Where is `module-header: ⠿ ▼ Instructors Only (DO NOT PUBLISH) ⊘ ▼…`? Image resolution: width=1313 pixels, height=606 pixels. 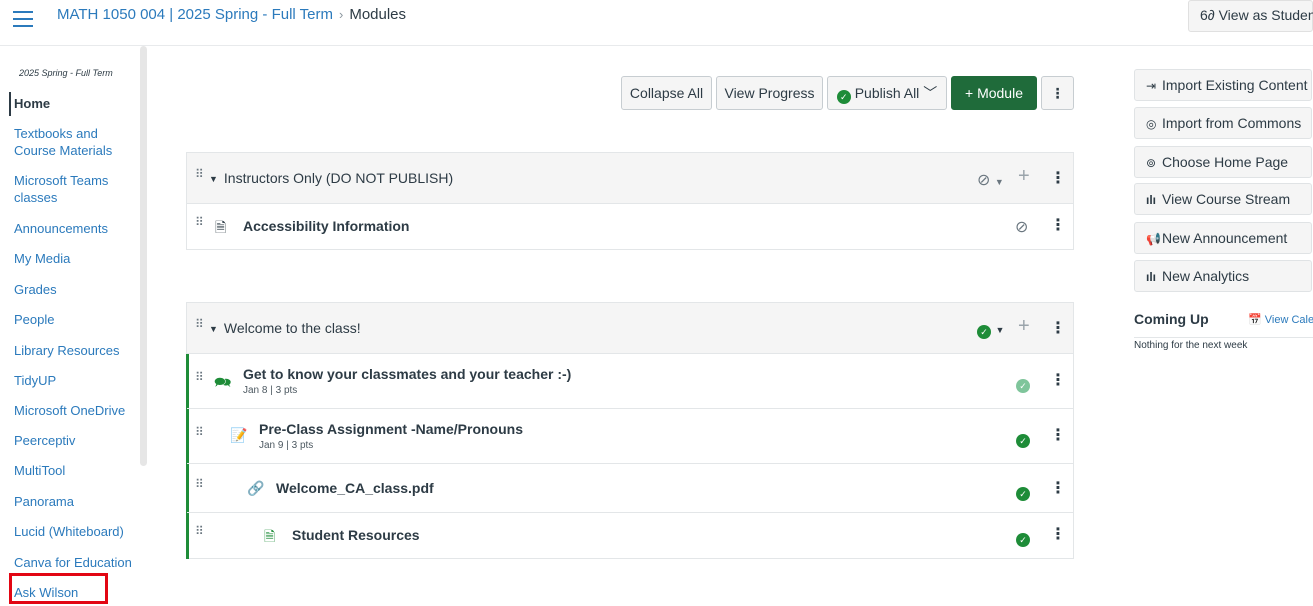 module-header: ⠿ ▼ Instructors Only (DO NOT PUBLISH) ⊘ ▼… is located at coordinates (630, 178).